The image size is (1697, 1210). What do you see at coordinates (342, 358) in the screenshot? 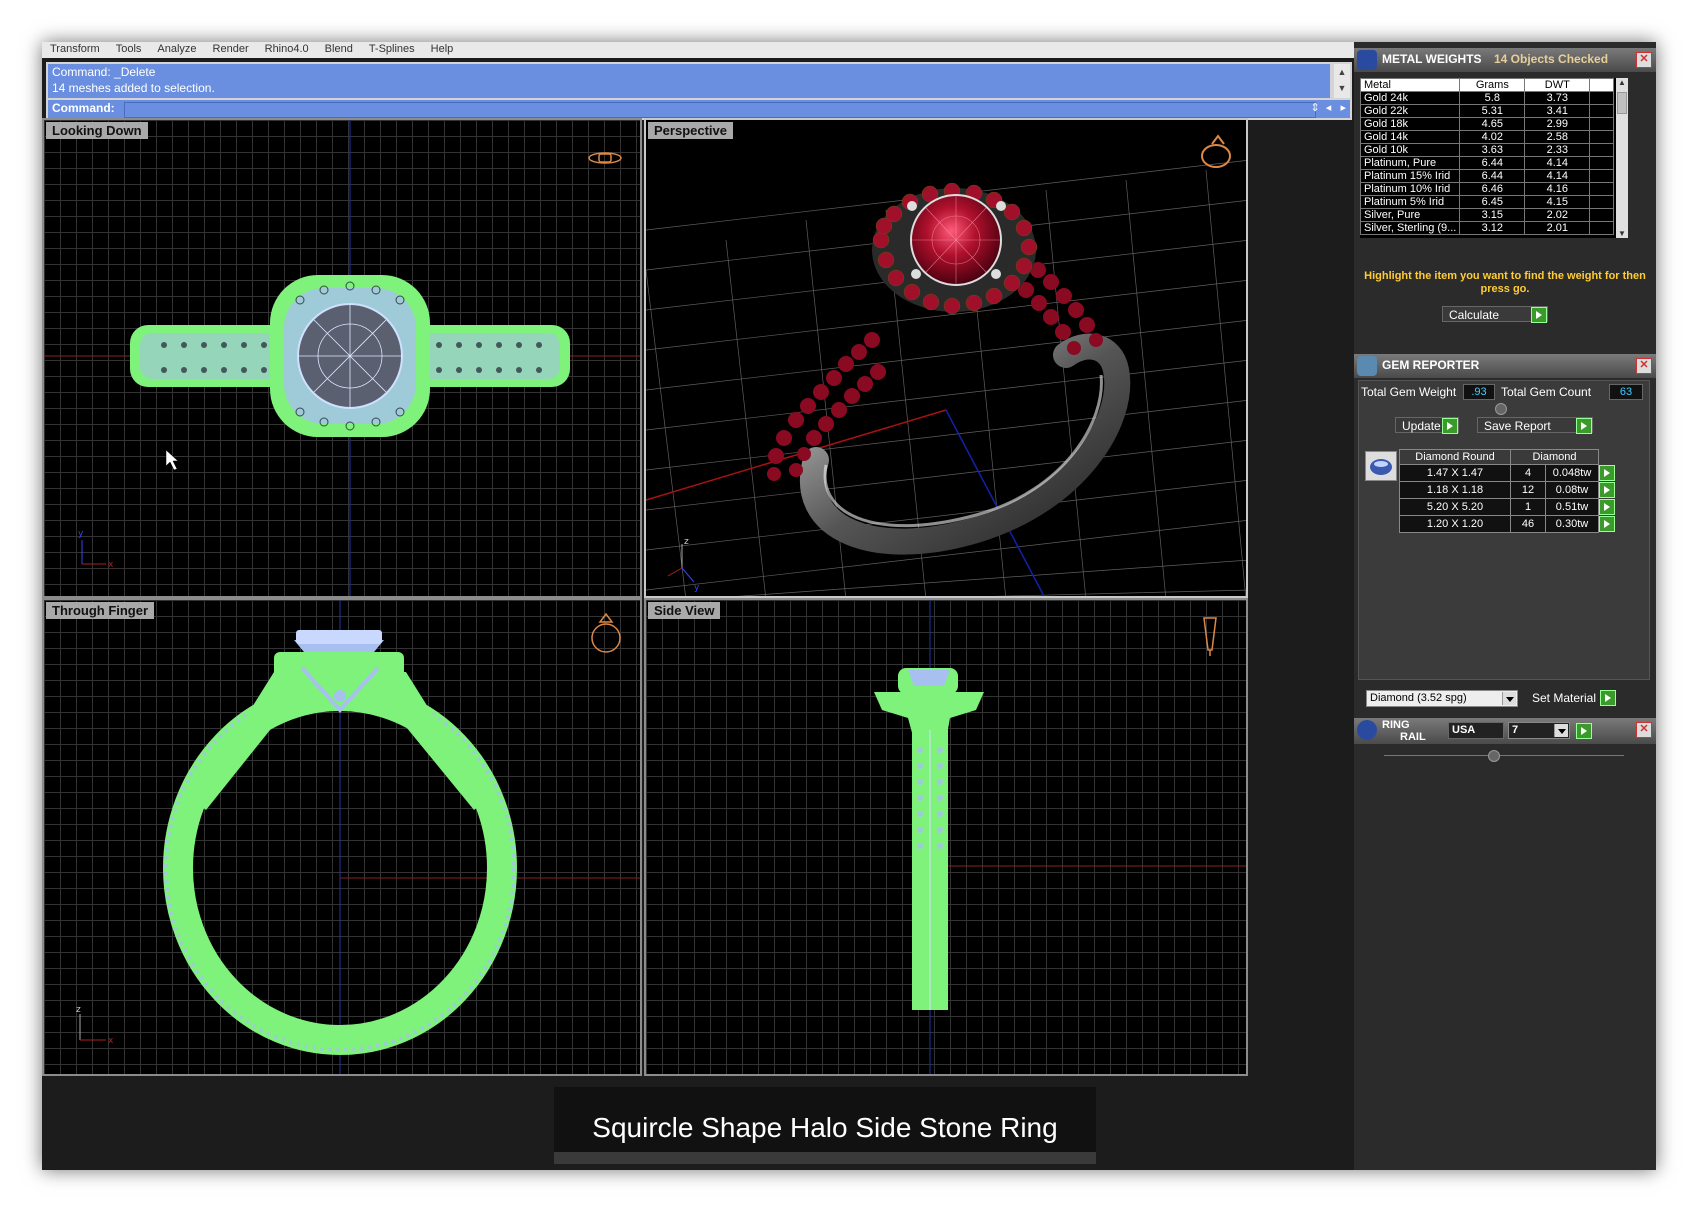
I see `viewport-looking-down: Looking Down y x` at bounding box center [342, 358].